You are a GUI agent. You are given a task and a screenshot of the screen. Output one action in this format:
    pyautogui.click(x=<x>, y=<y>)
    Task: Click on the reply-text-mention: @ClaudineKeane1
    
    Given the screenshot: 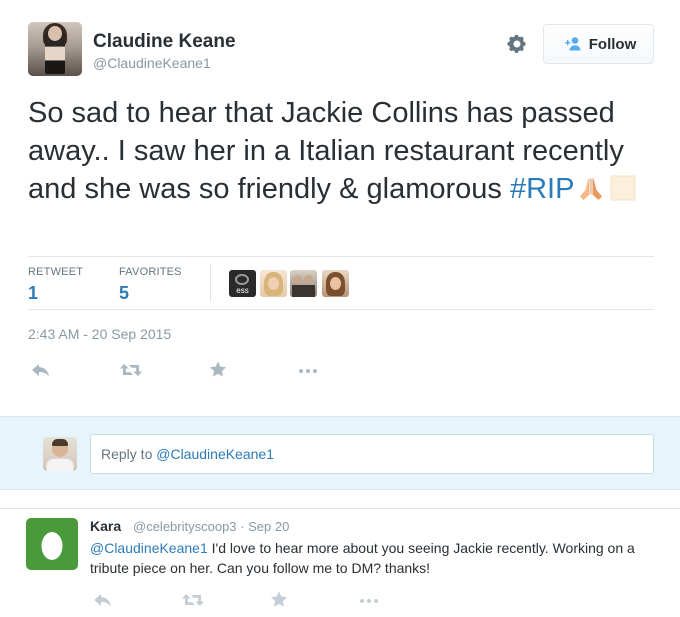 What is the action you would take?
    pyautogui.click(x=149, y=548)
    